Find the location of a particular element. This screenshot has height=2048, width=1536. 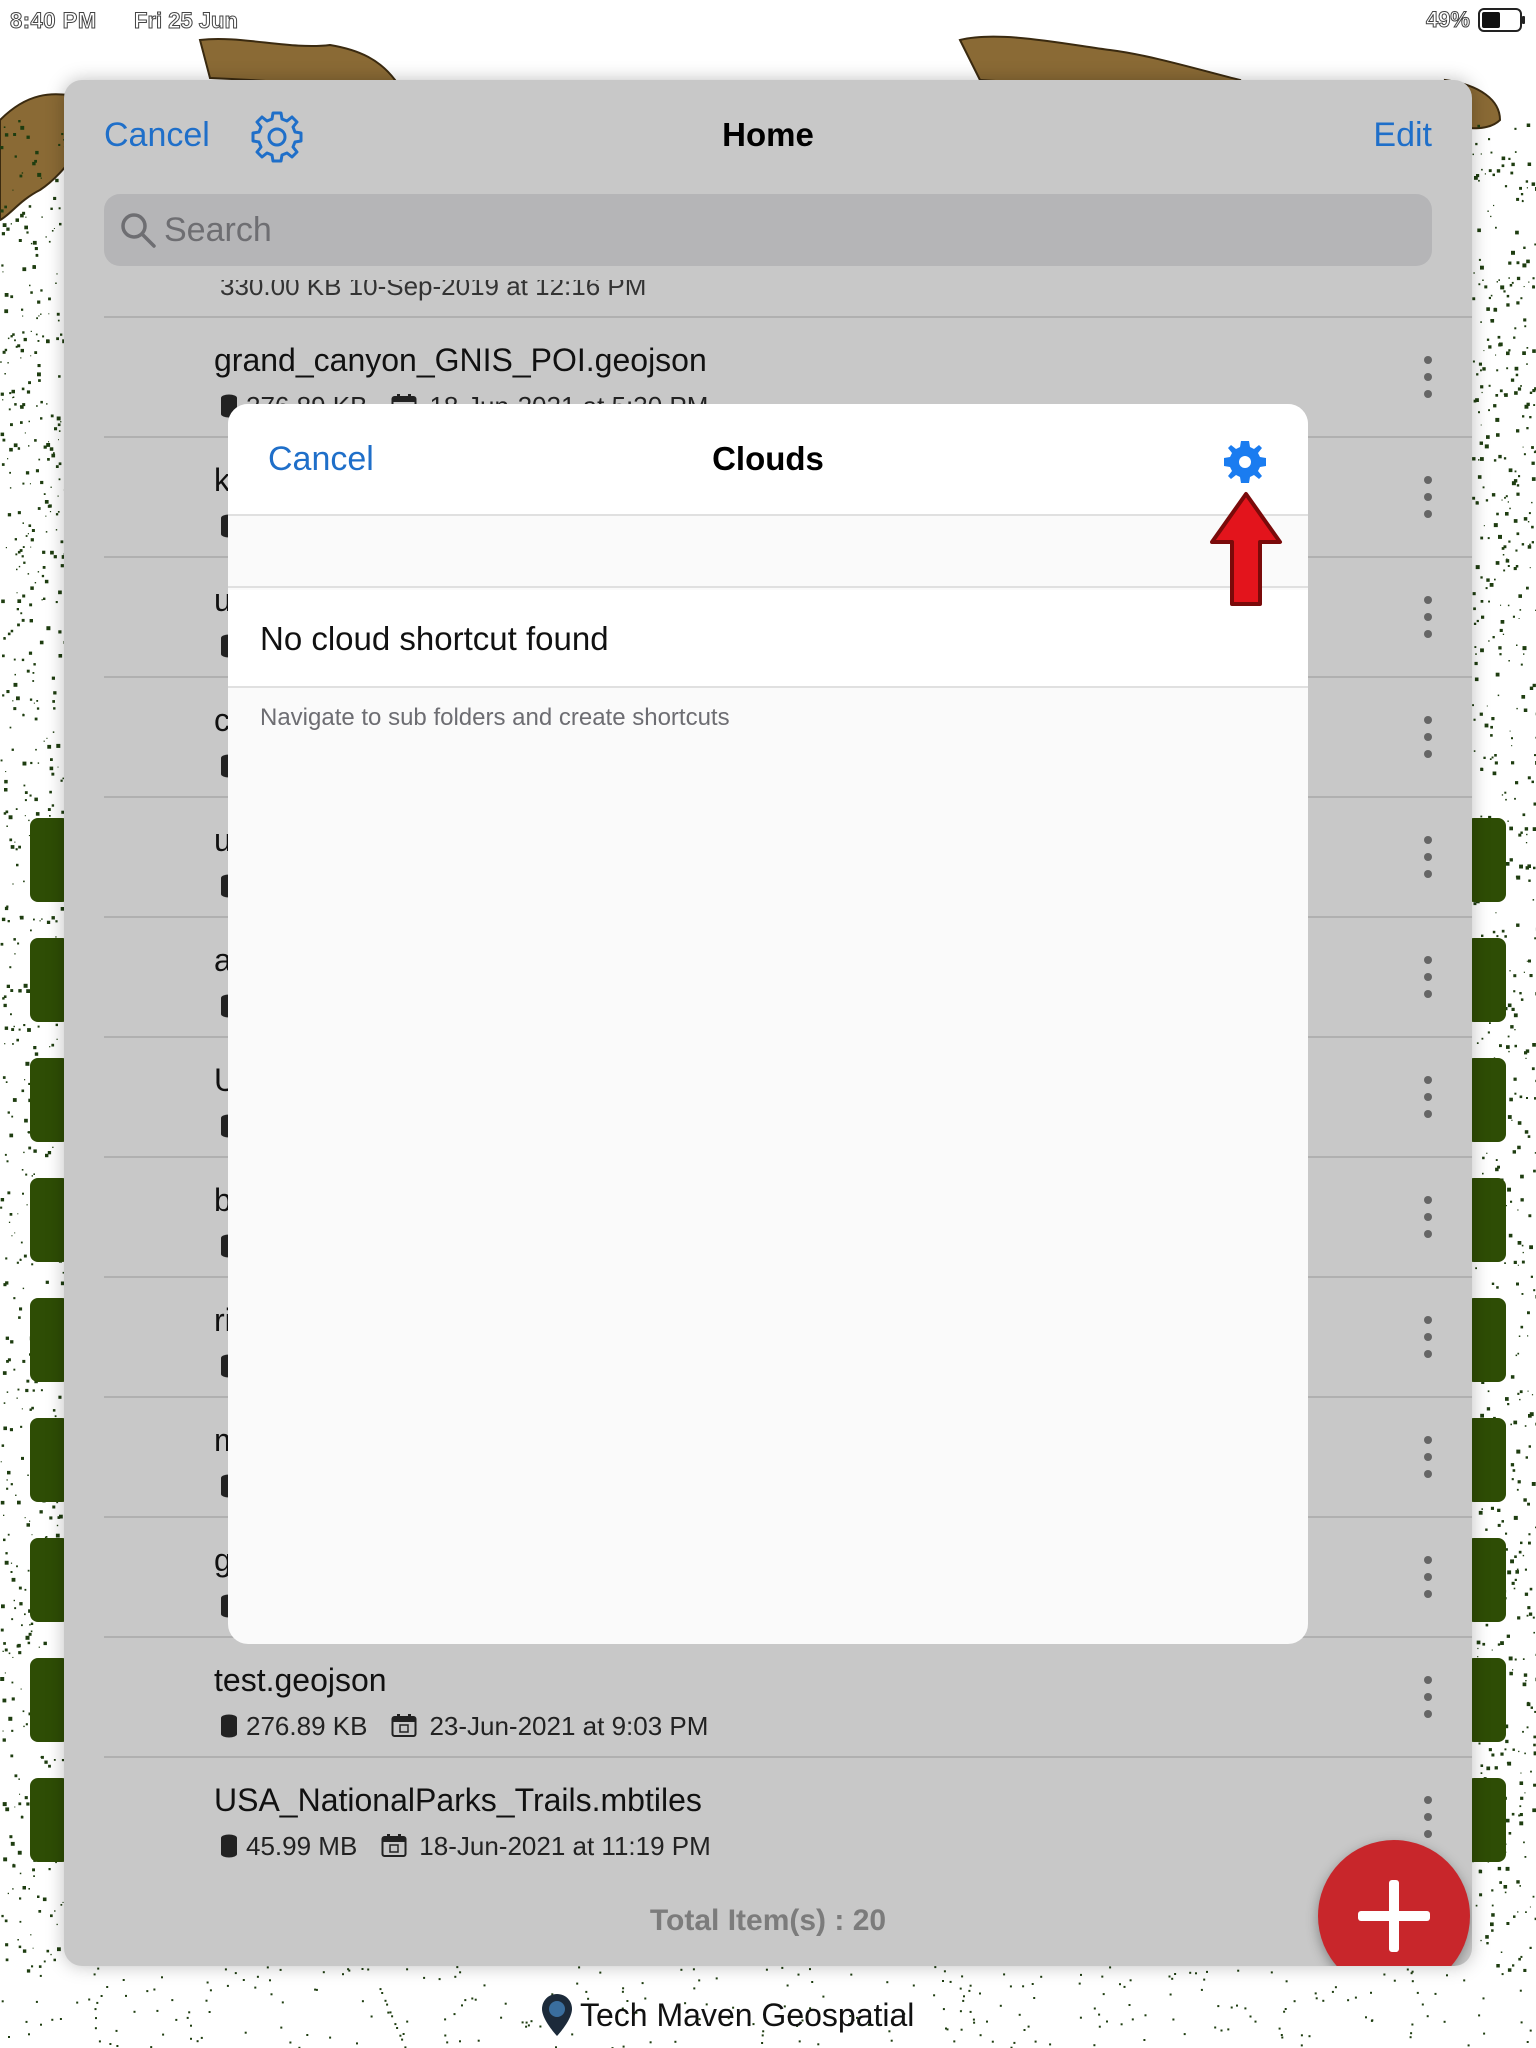

file-meta: 45.99 MB 18-Jun-2021 at 11:19 PM is located at coordinates (465, 1846).